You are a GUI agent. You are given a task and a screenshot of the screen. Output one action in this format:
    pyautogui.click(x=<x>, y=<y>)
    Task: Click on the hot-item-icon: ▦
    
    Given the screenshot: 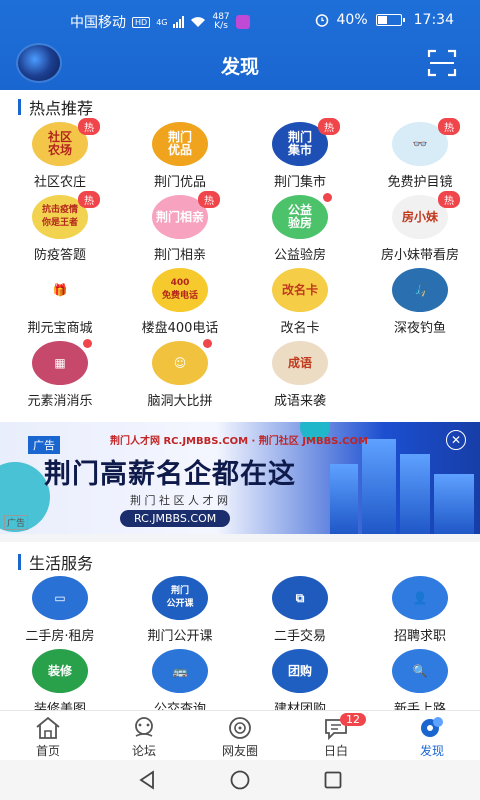 What is the action you would take?
    pyautogui.click(x=60, y=363)
    